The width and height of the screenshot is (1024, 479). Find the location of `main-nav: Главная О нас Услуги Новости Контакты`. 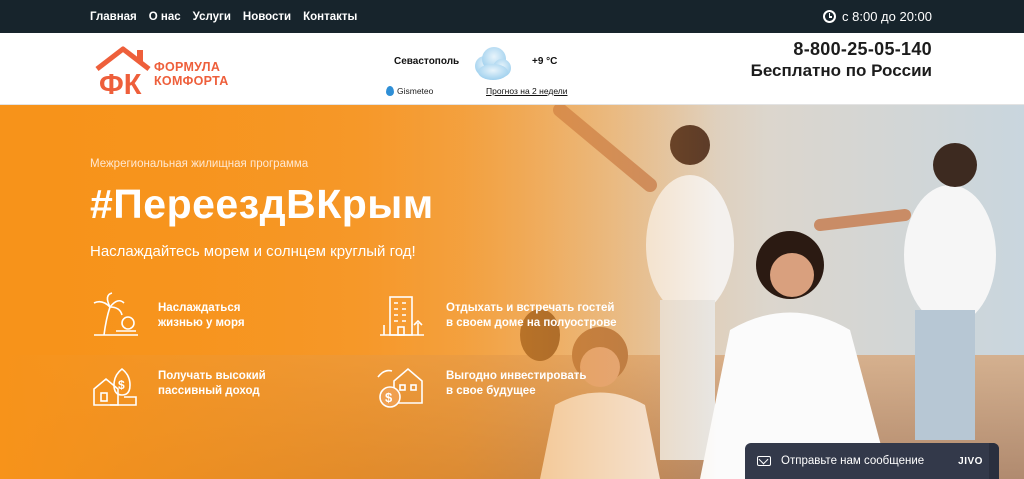

main-nav: Главная О нас Услуги Новости Контакты is located at coordinates (223, 16).